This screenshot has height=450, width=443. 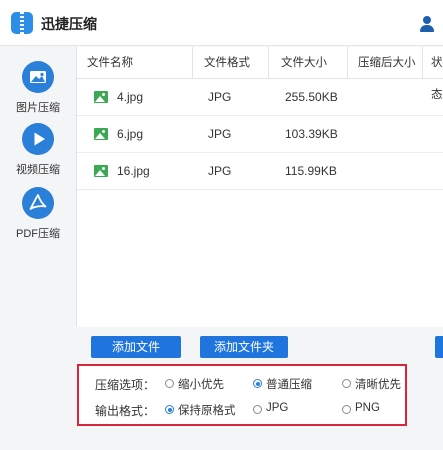 I want to click on compress-option-label: 压缩选项：, so click(x=125, y=385).